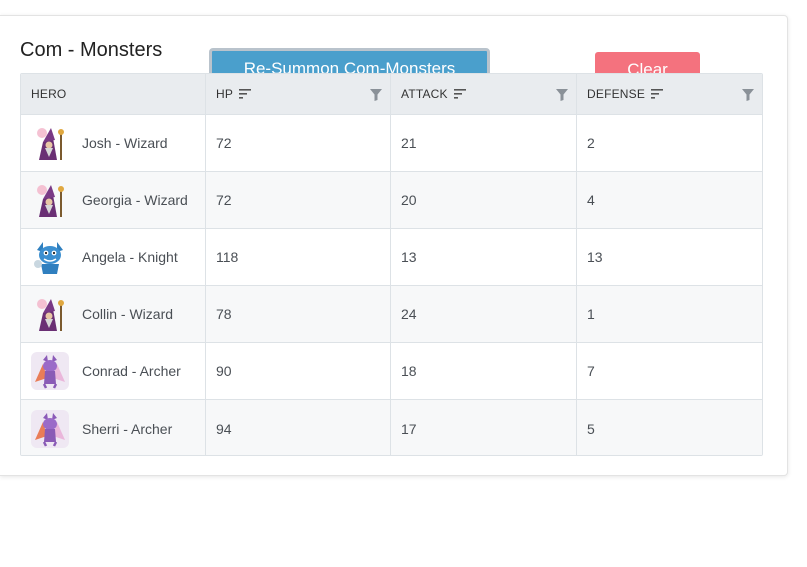 This screenshot has height=567, width=807. I want to click on attack-cell: 17, so click(484, 427).